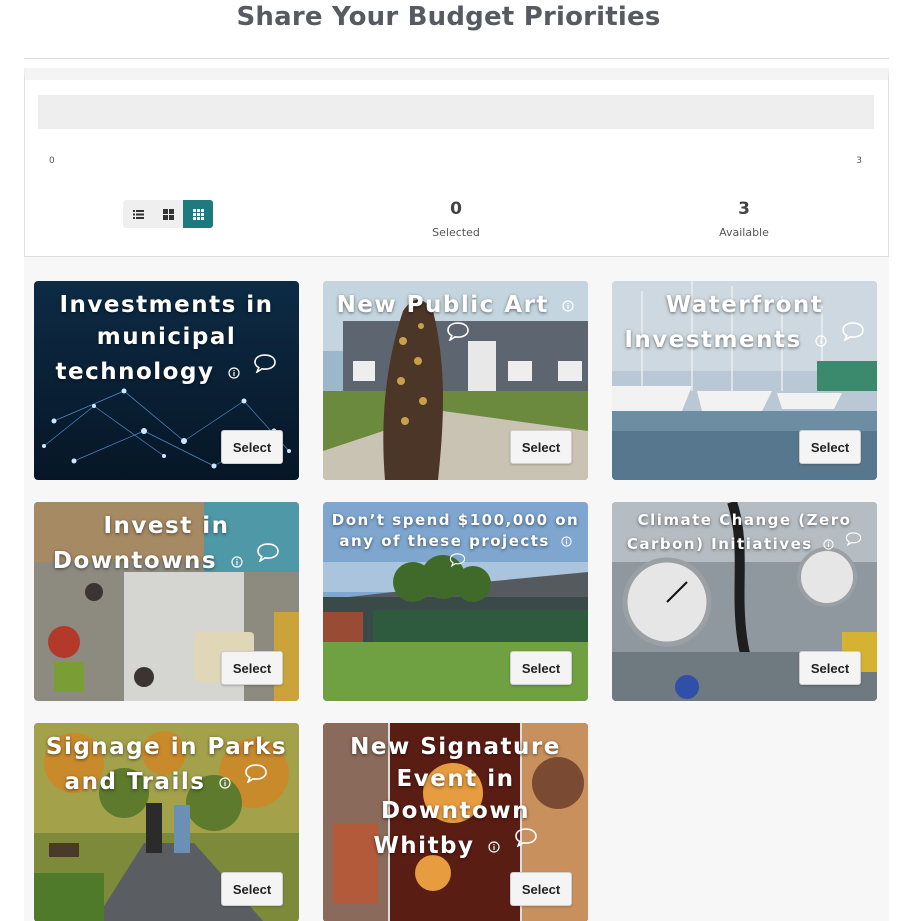 Image resolution: width=897 pixels, height=921 pixels. What do you see at coordinates (166, 543) in the screenshot?
I see `card-title: Invest in Downtowns` at bounding box center [166, 543].